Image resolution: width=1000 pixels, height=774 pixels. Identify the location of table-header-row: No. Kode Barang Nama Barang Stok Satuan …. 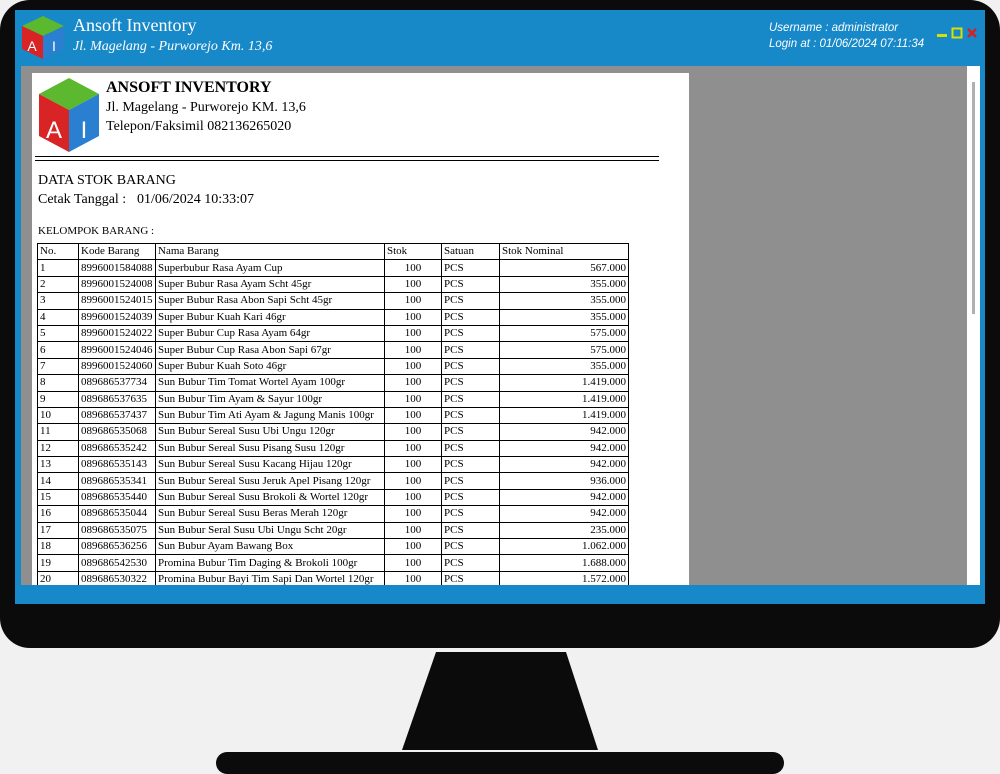
(333, 251).